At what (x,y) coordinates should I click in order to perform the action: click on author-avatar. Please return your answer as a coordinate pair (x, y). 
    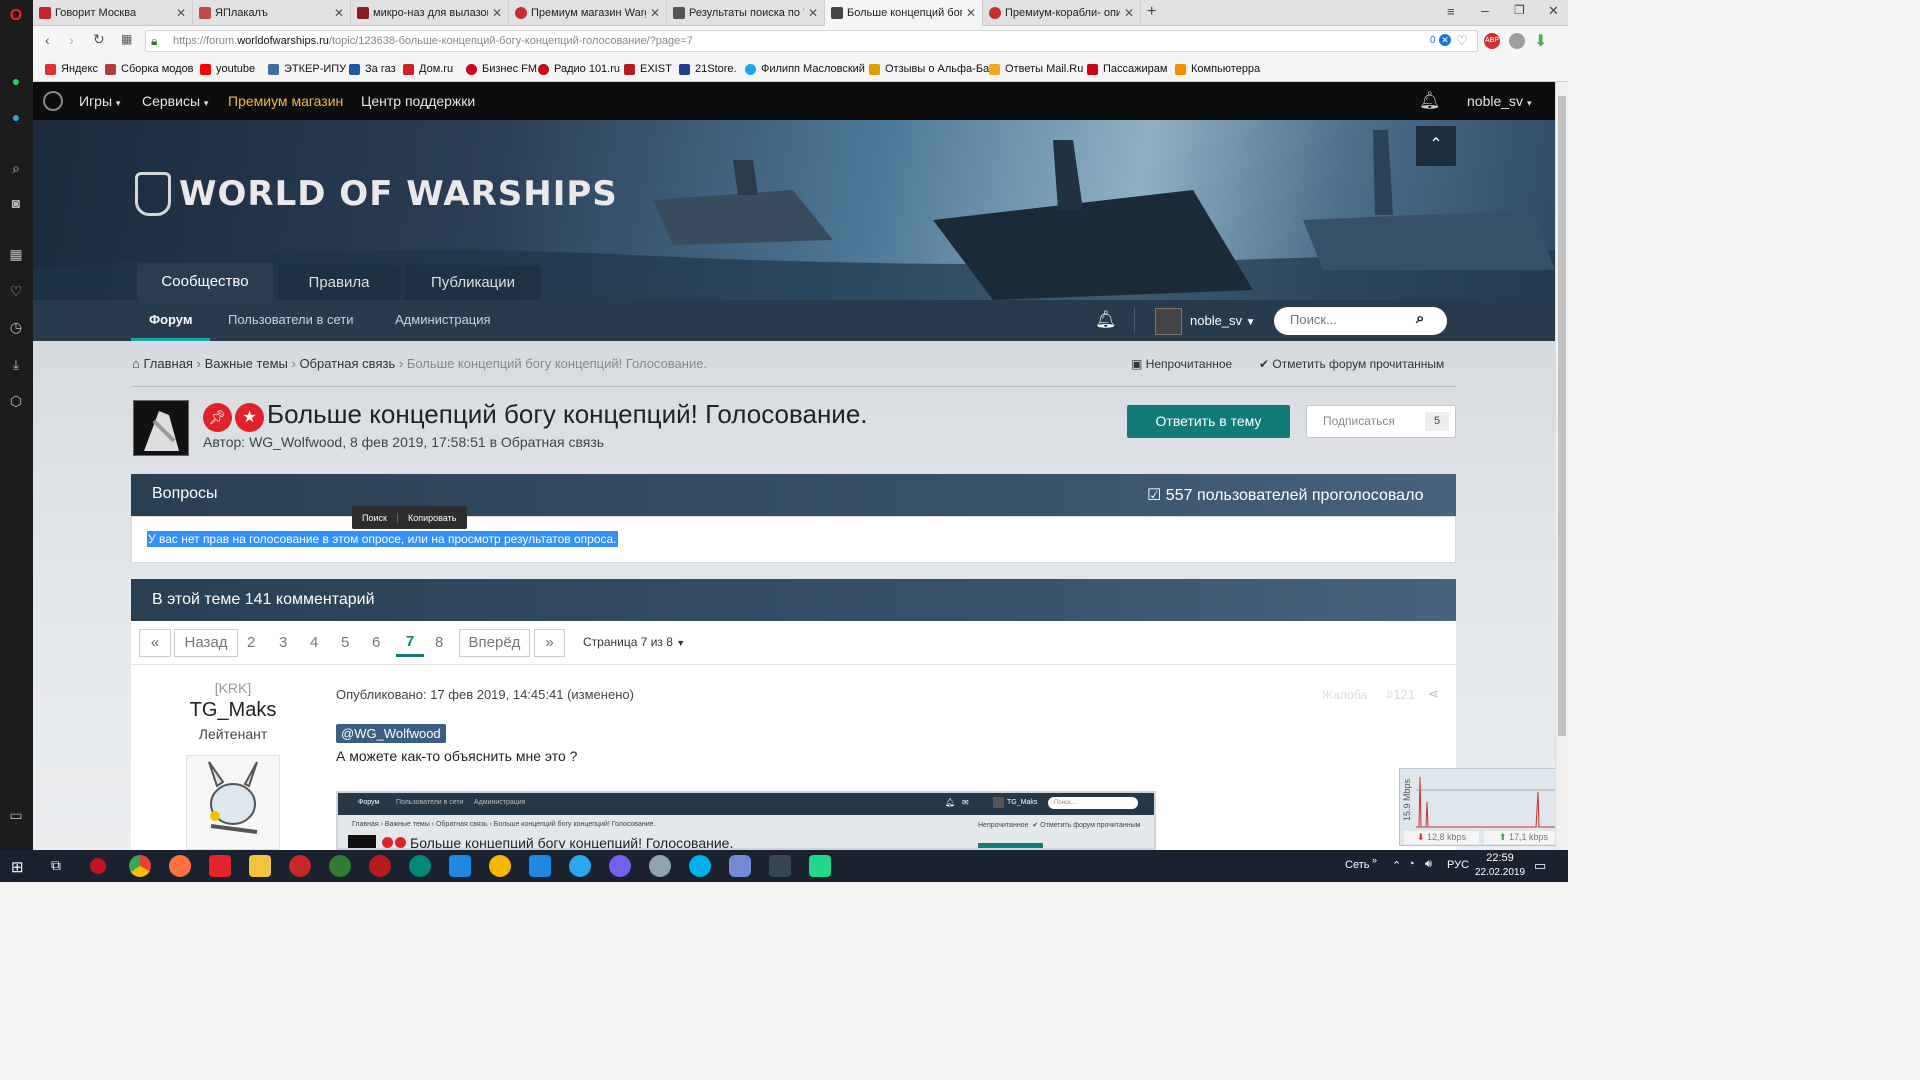
    Looking at the image, I should click on (161, 428).